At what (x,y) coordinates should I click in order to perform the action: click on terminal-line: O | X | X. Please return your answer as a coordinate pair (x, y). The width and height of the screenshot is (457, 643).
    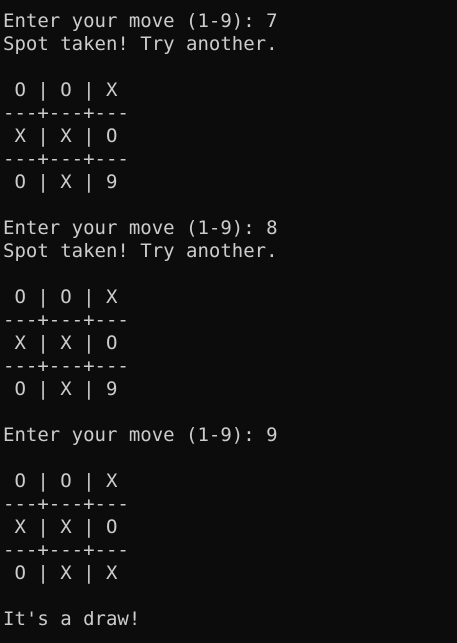
    Looking at the image, I should click on (60, 573).